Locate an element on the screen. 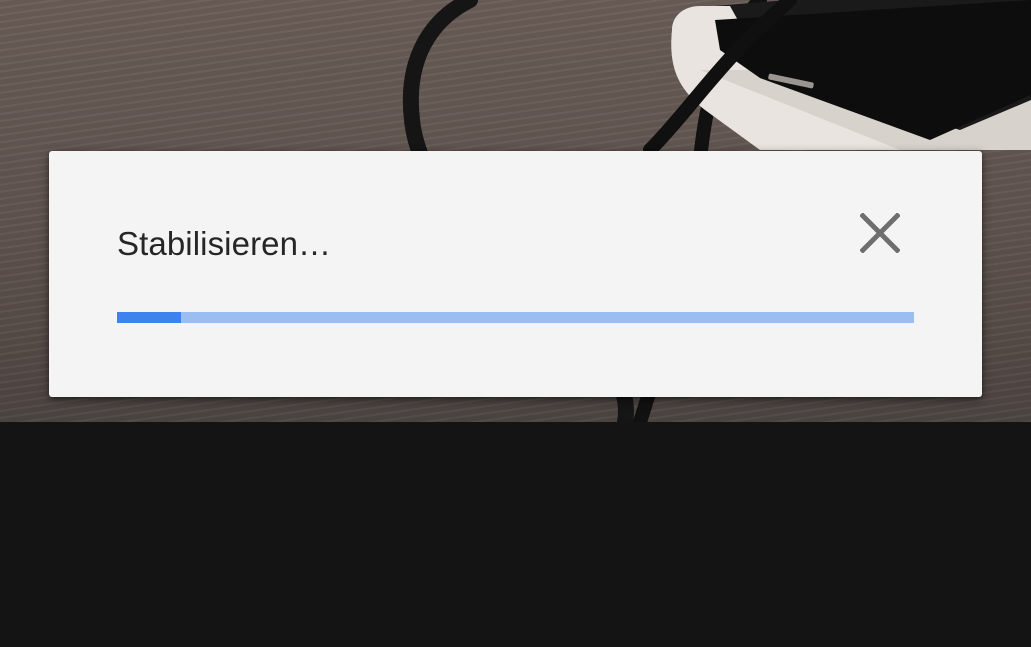 The width and height of the screenshot is (1031, 647). progress-bar is located at coordinates (515, 317).